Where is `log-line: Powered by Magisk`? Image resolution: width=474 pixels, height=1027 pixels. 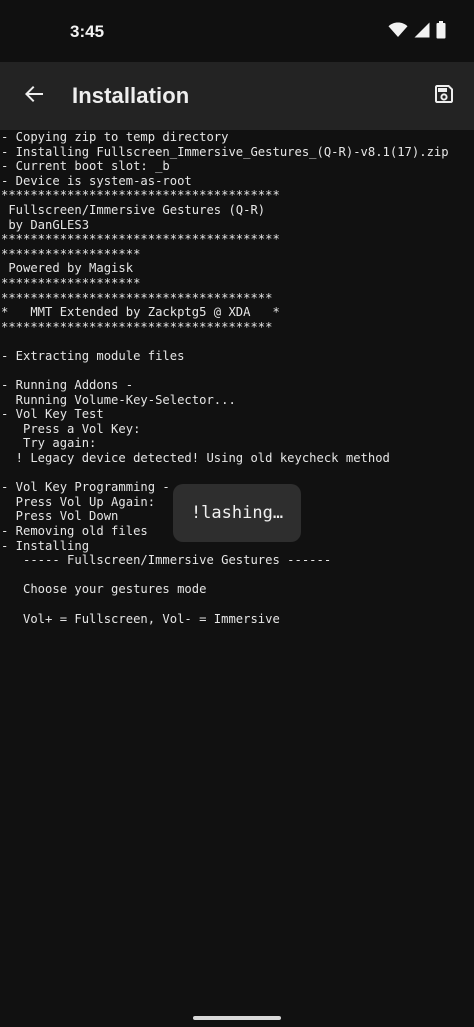
log-line: Powered by Magisk is located at coordinates (67, 268).